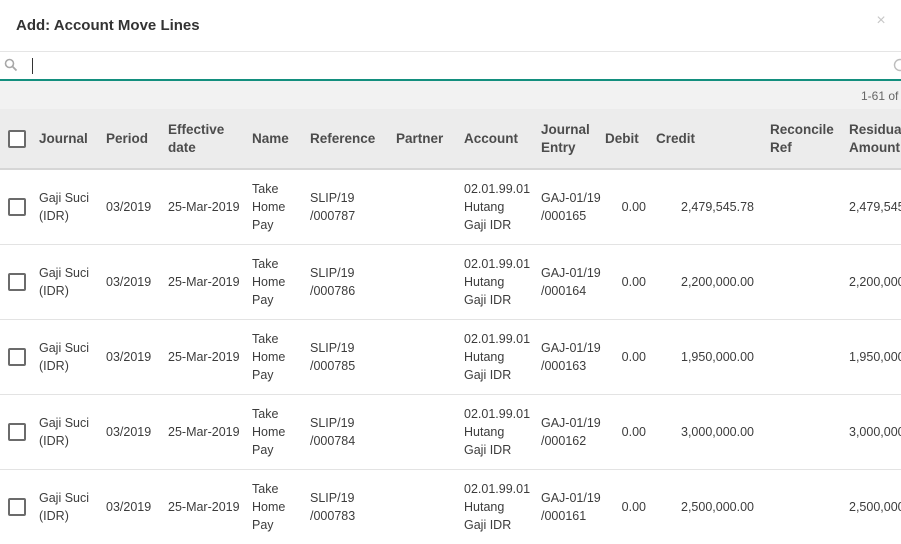 The image size is (901, 544). What do you see at coordinates (333, 440) in the screenshot?
I see `cell-text: /000784` at bounding box center [333, 440].